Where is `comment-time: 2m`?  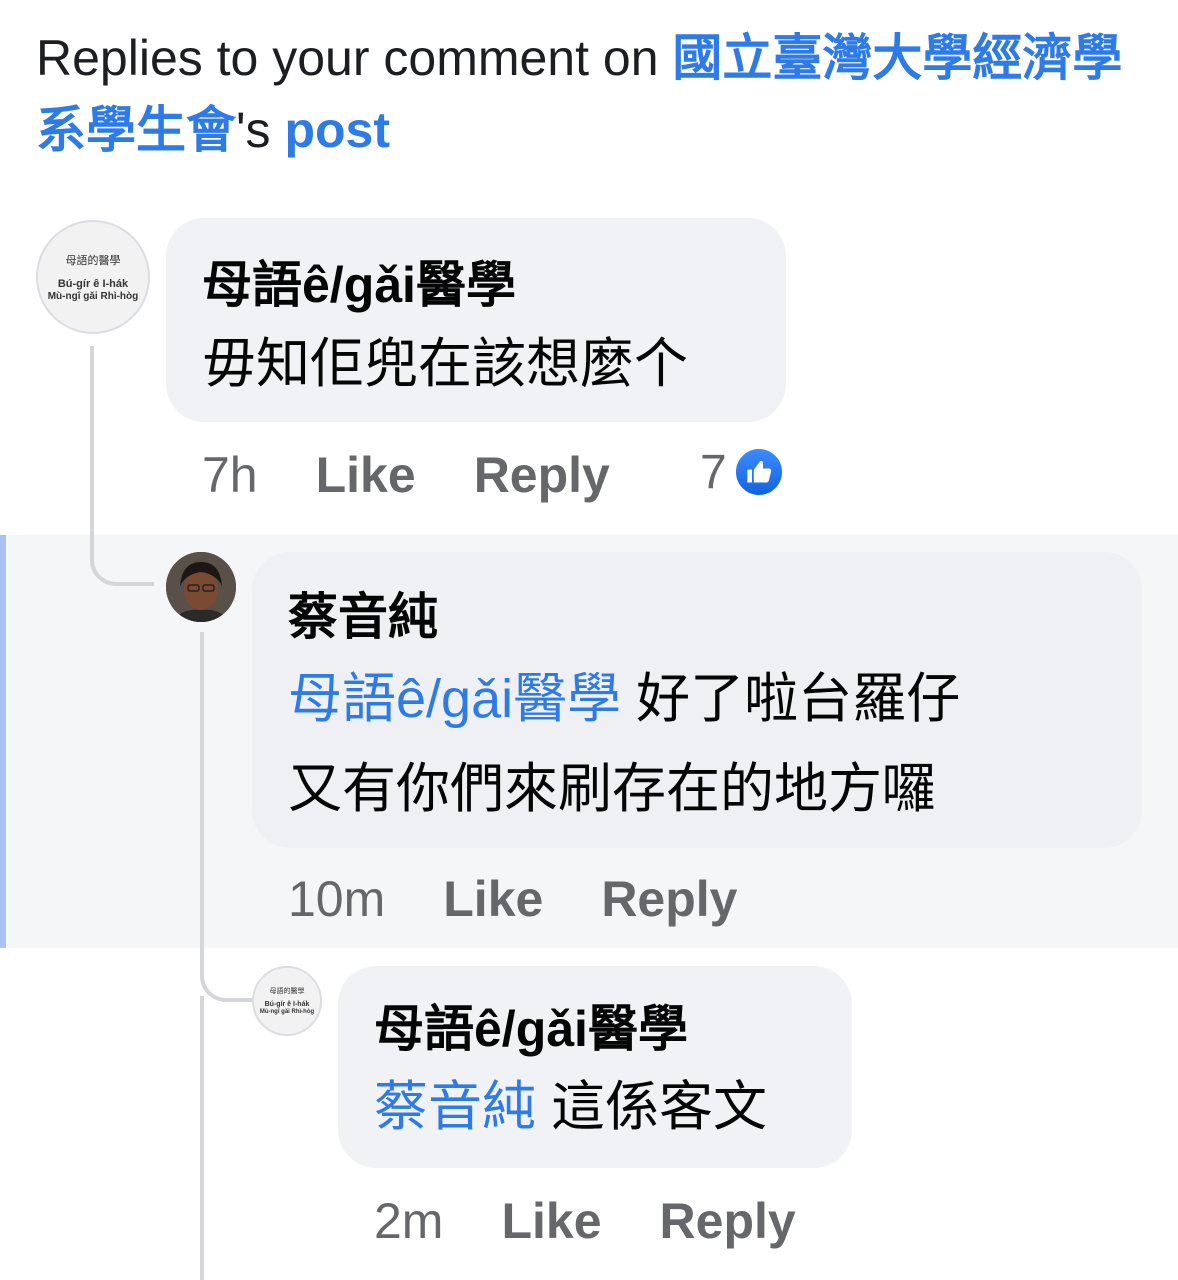 comment-time: 2m is located at coordinates (408, 1221).